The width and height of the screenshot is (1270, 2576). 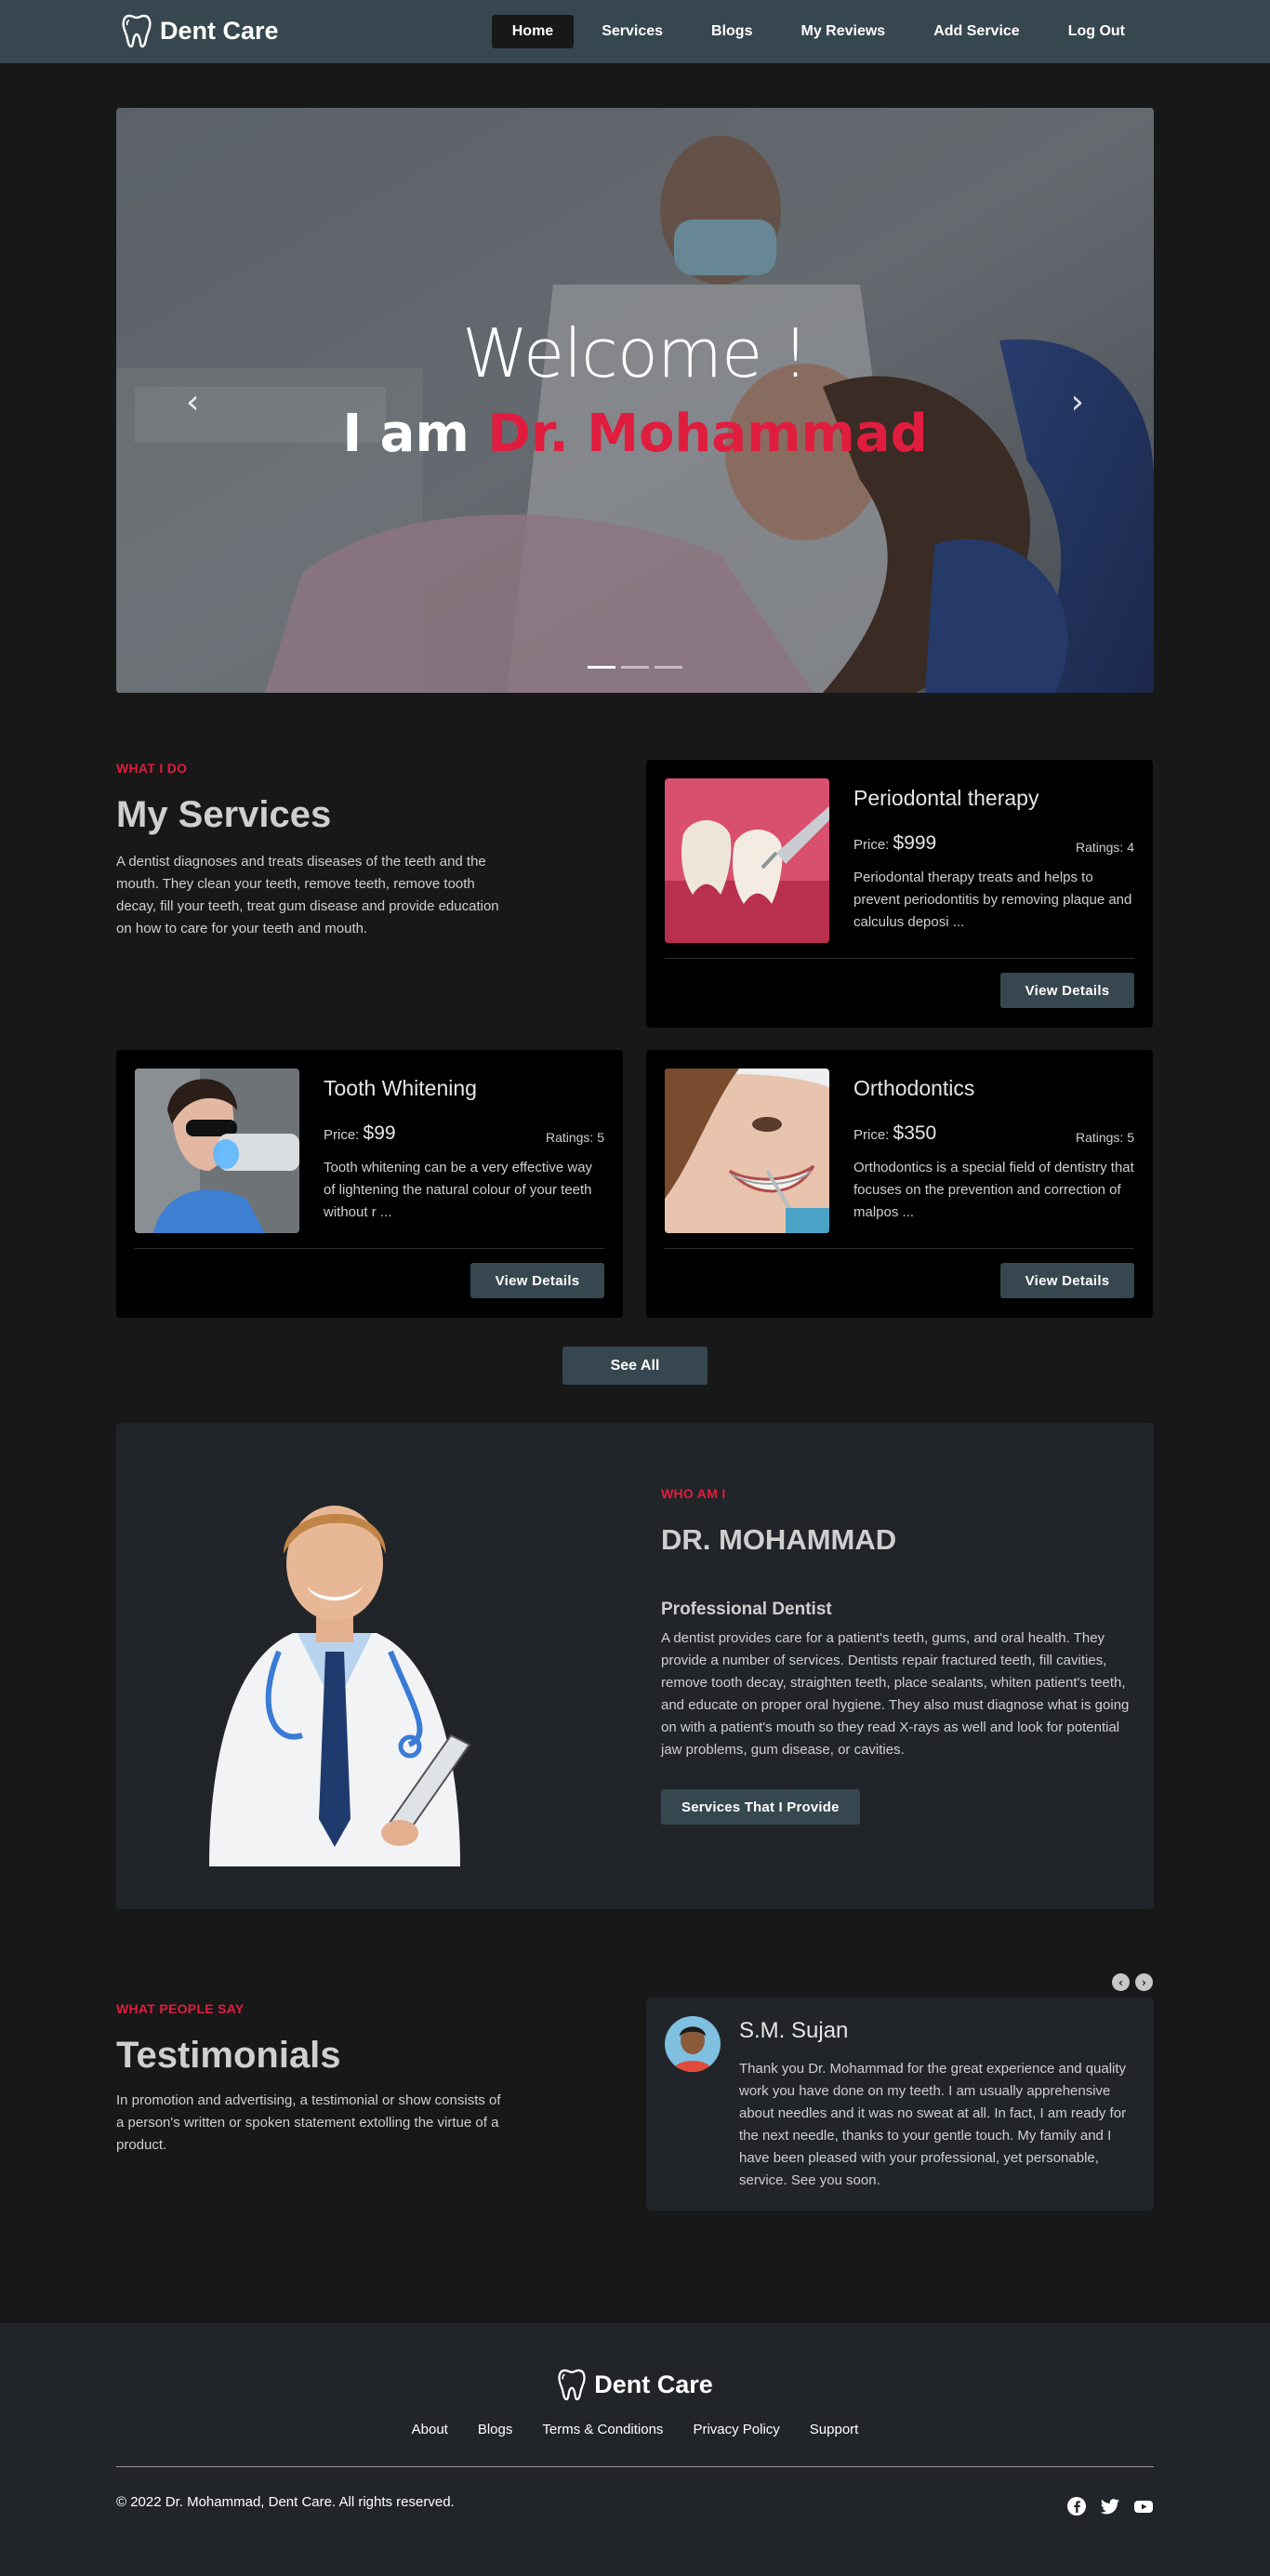 What do you see at coordinates (340, 1686) in the screenshot?
I see `doctor-portrait` at bounding box center [340, 1686].